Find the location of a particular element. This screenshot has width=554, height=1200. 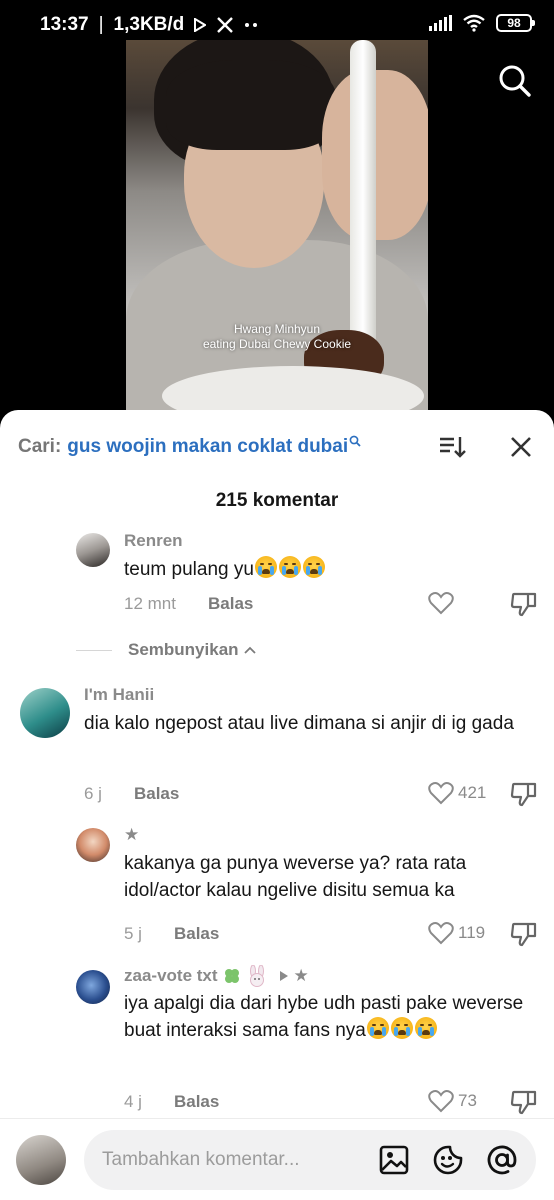

user-avatar is located at coordinates (41, 1160).